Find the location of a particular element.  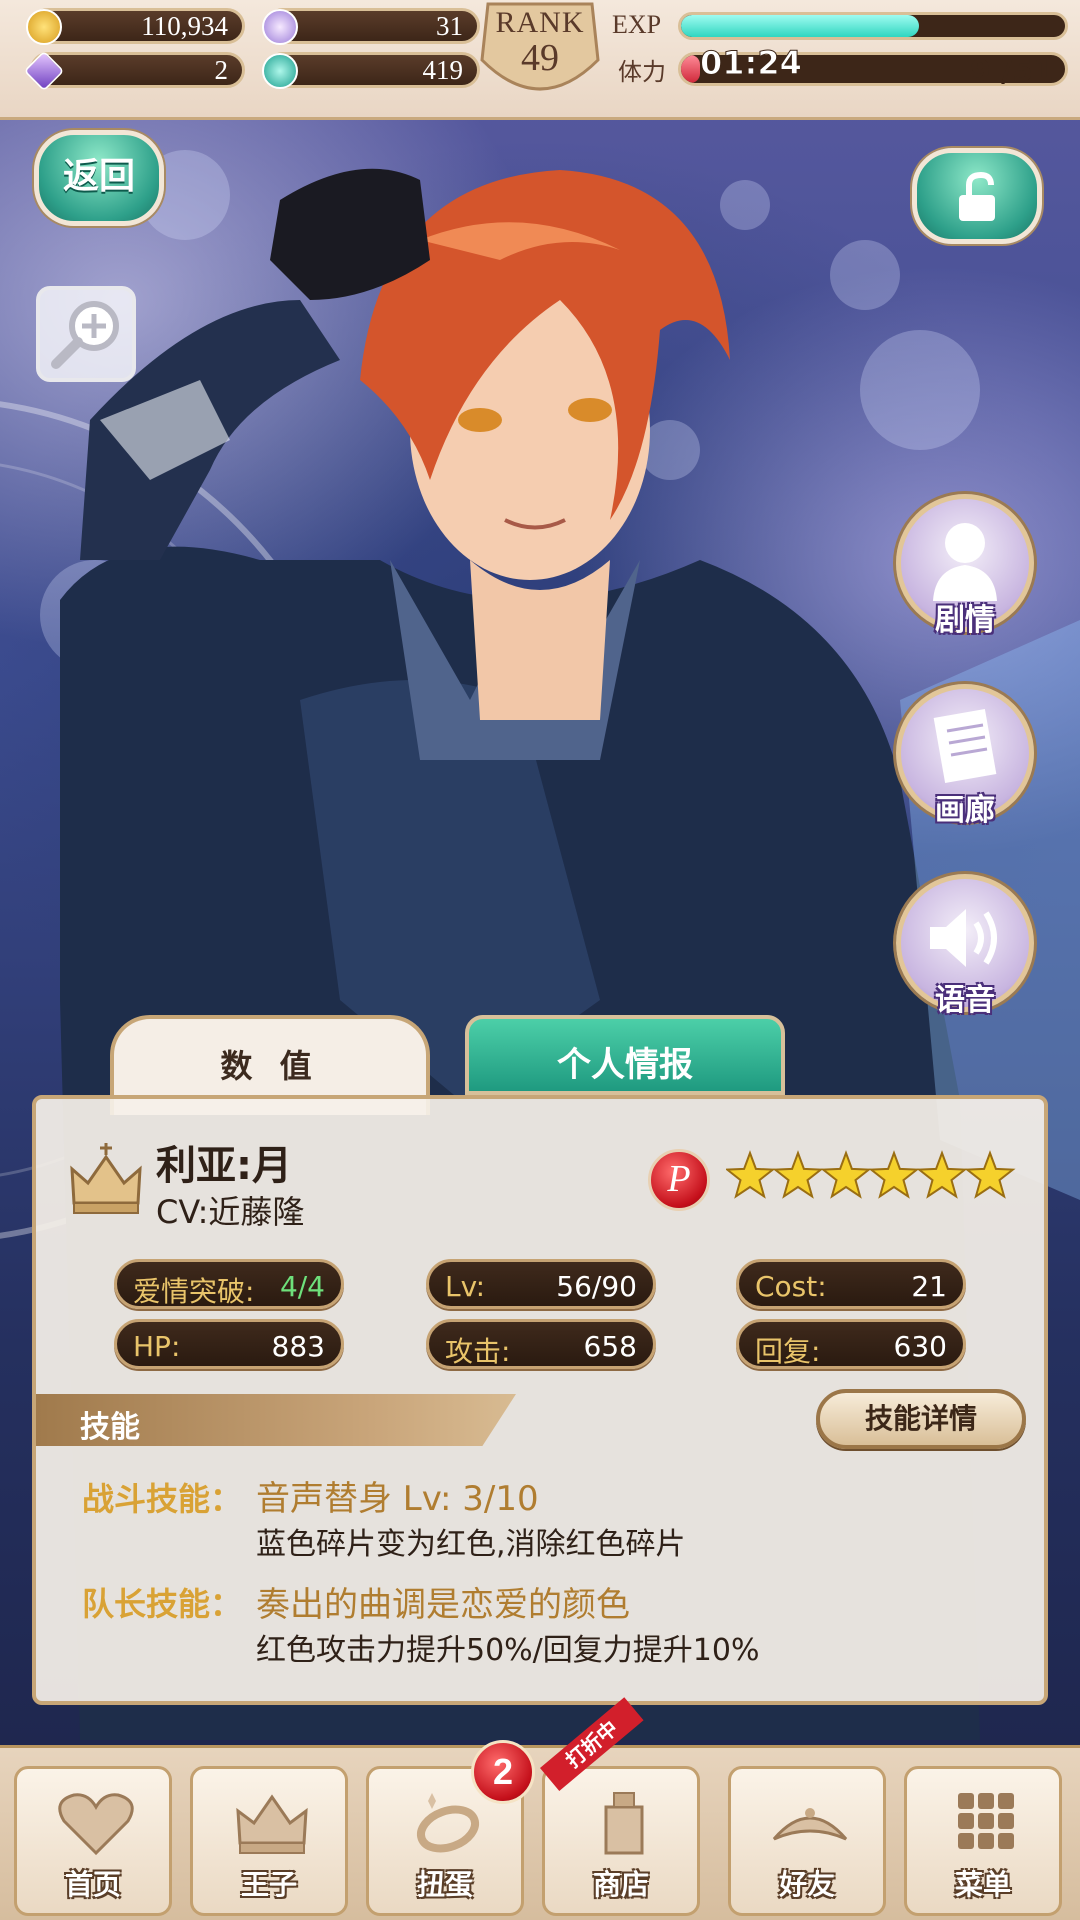

stat-value: 883 is located at coordinates (298, 1346).